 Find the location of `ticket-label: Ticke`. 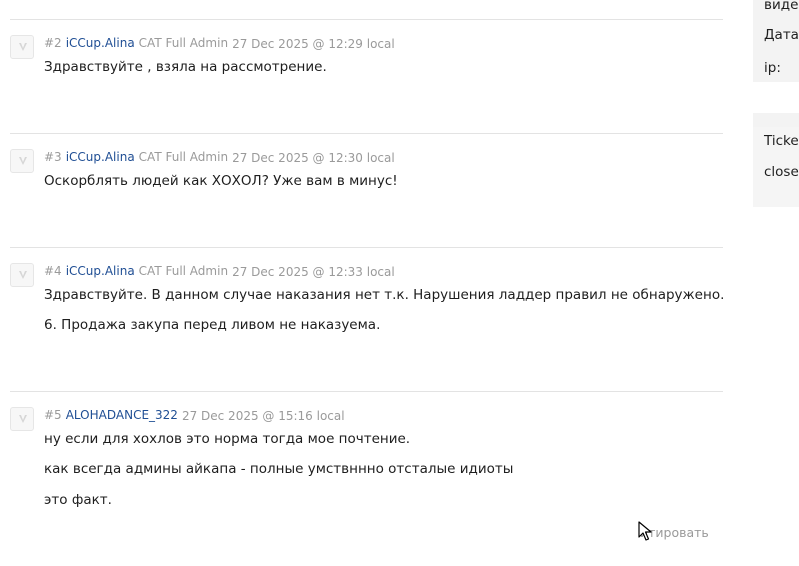

ticket-label: Ticke is located at coordinates (781, 141).